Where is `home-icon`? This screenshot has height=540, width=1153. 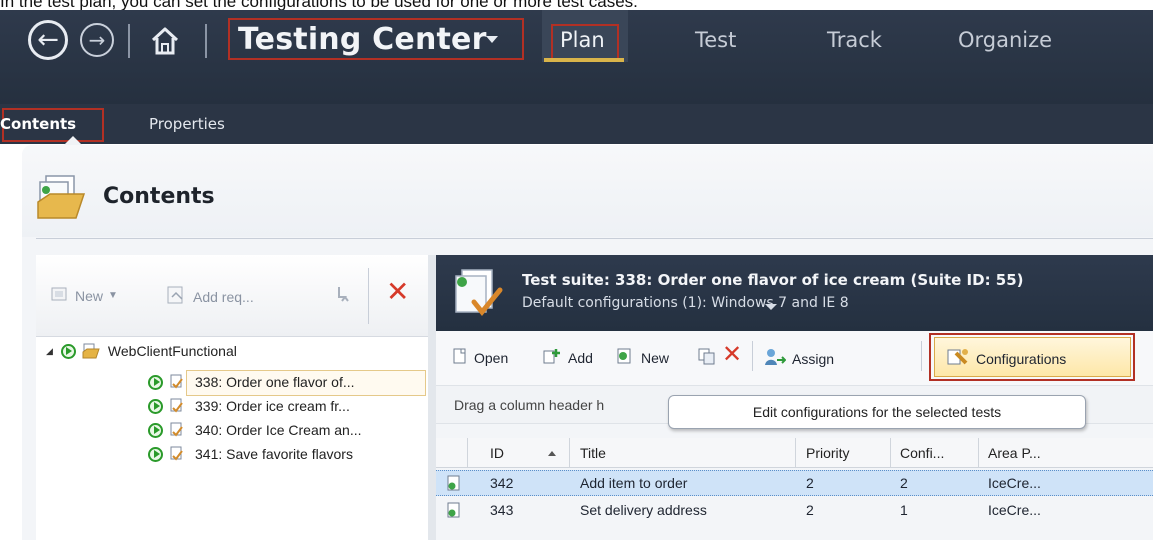
home-icon is located at coordinates (165, 41).